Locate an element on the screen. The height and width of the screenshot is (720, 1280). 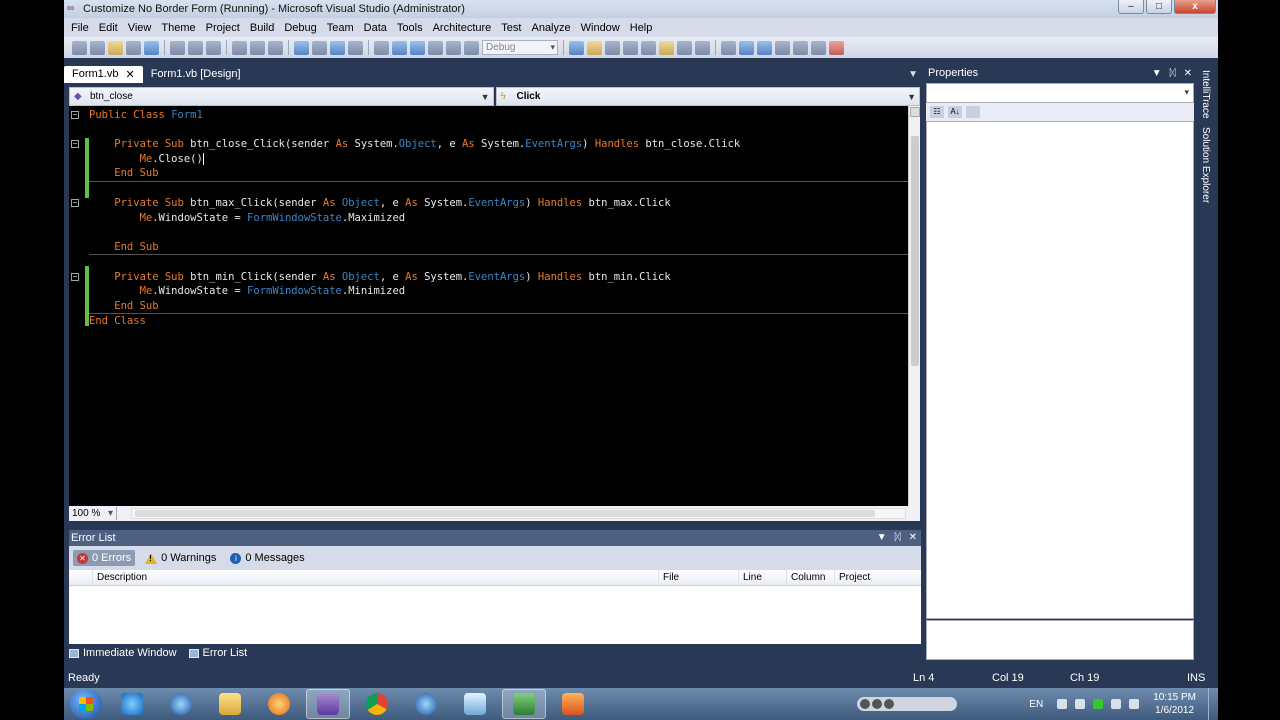
taskbar-visual-studio is located at coordinates (328, 704).